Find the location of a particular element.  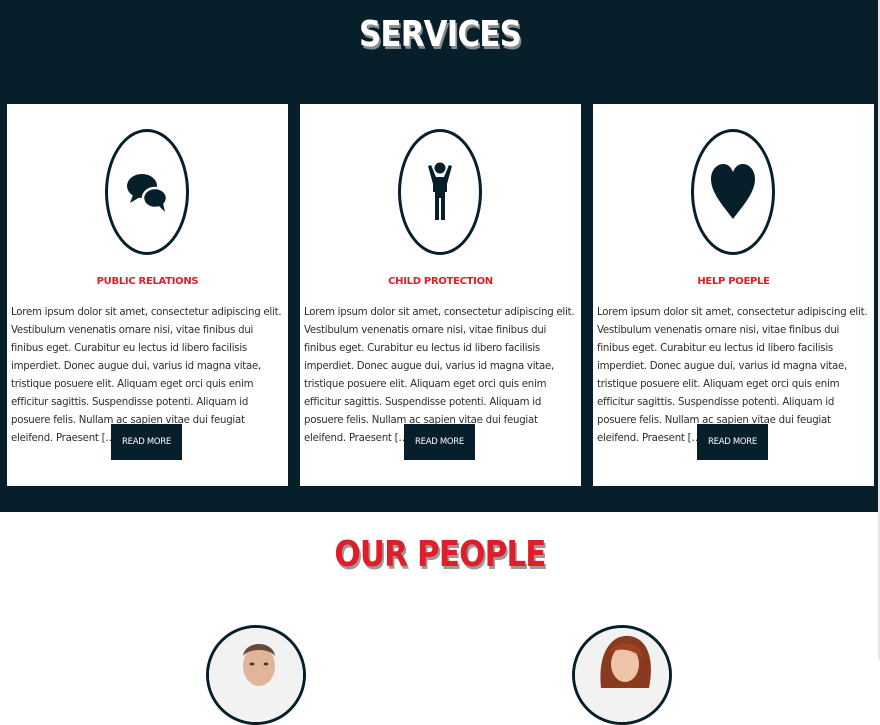

card-title: HELP POEPLE is located at coordinates (733, 281).